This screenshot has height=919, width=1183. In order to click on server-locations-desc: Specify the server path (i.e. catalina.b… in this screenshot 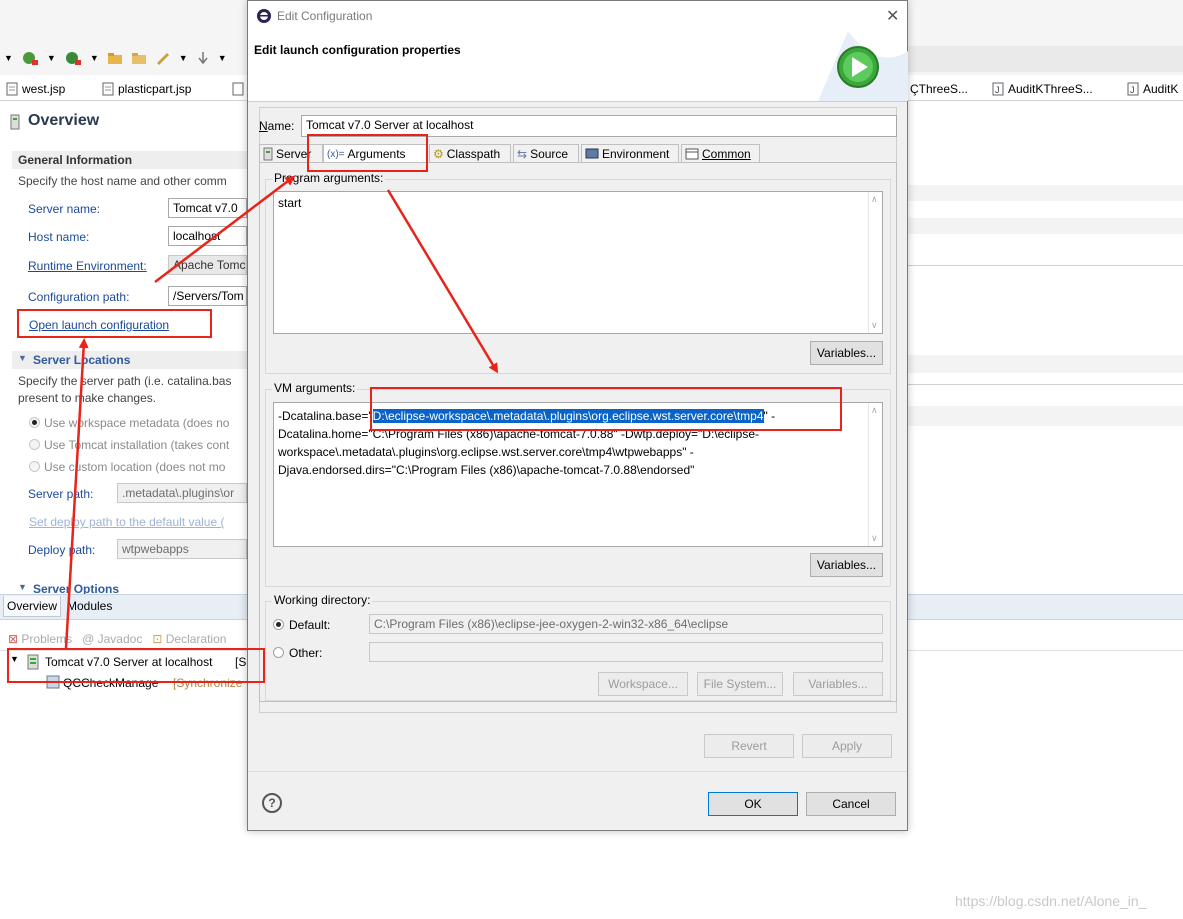, I will do `click(125, 381)`.